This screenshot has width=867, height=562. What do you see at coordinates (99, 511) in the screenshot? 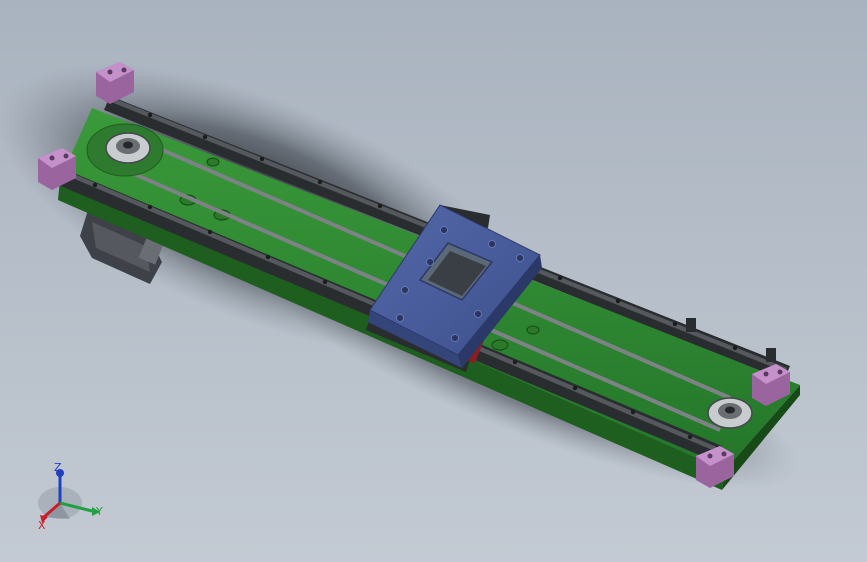
I see `y-axis-label: Y` at bounding box center [99, 511].